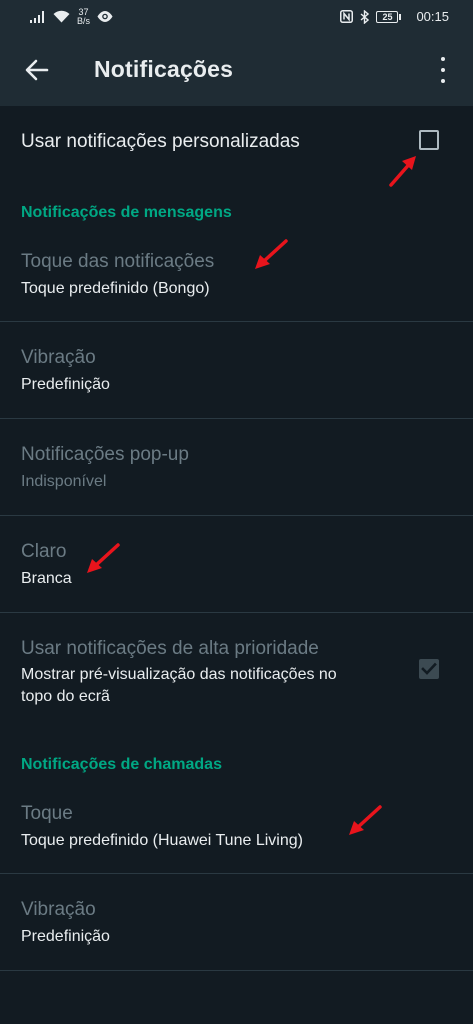 This screenshot has height=1024, width=473. Describe the element at coordinates (365, 16) in the screenshot. I see `bluetooth-icon` at that location.